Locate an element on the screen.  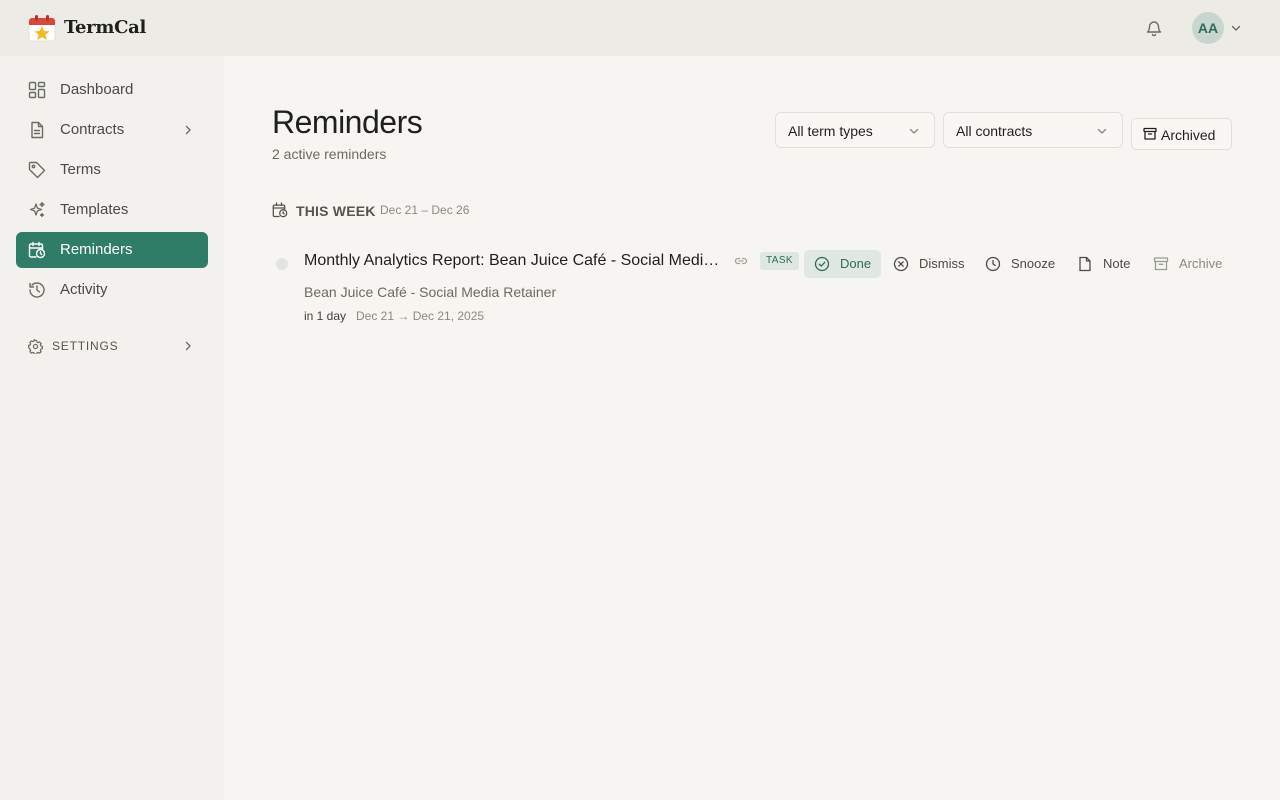
sidebar-item-label: Contracts is located at coordinates (92, 129).